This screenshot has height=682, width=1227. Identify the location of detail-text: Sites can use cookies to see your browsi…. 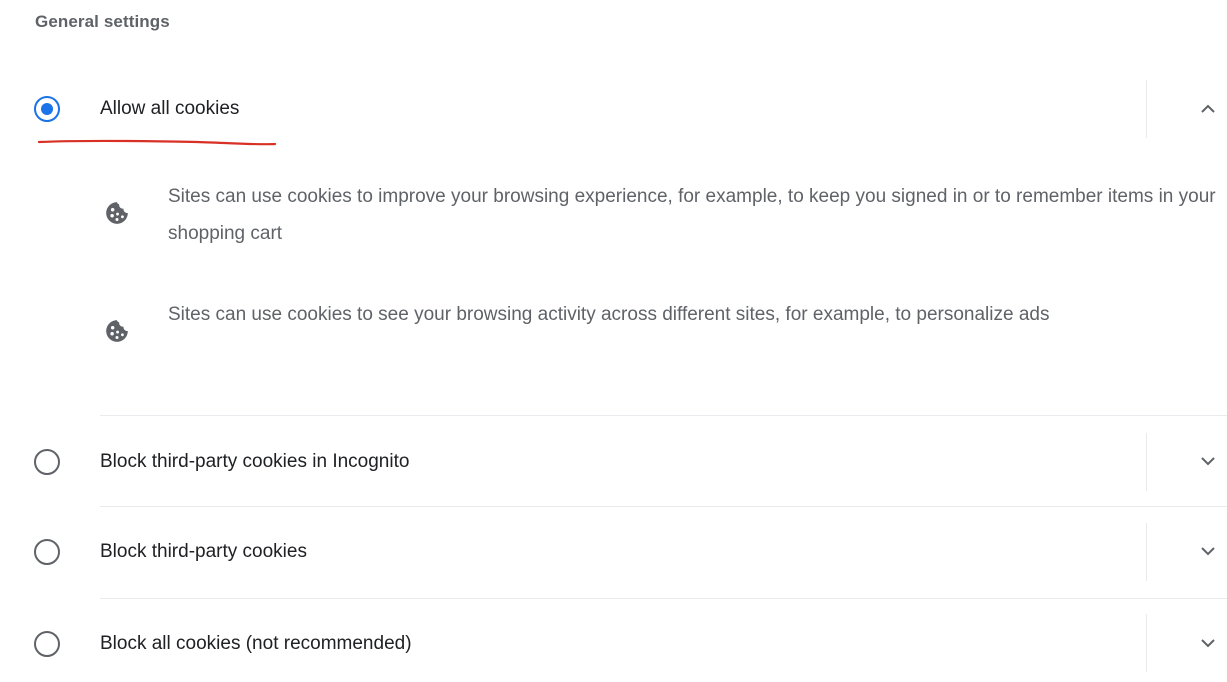
(609, 314).